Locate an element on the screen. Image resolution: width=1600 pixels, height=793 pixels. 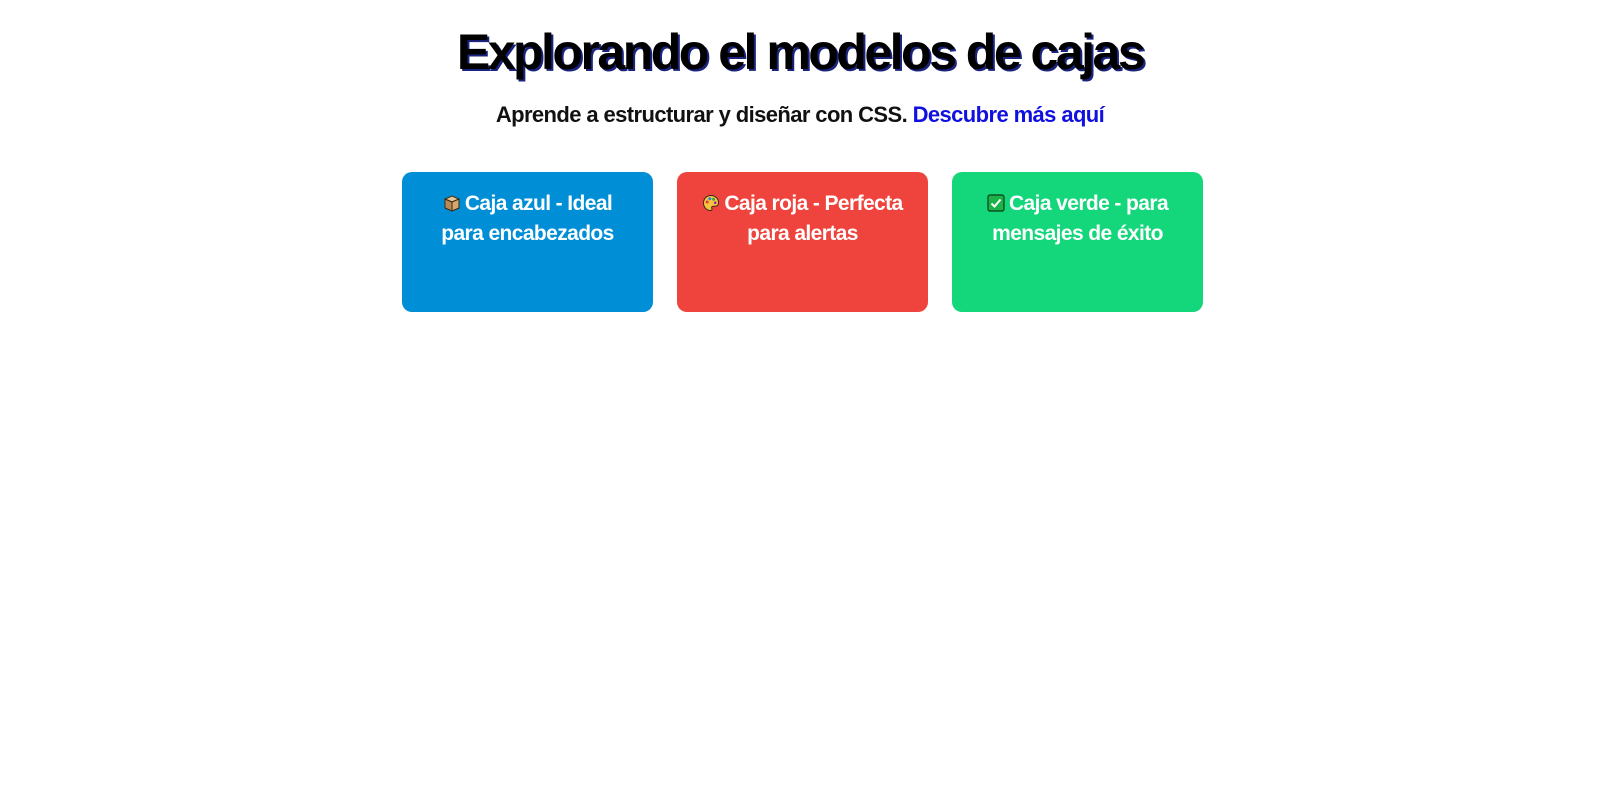
palette-icon is located at coordinates (711, 203).